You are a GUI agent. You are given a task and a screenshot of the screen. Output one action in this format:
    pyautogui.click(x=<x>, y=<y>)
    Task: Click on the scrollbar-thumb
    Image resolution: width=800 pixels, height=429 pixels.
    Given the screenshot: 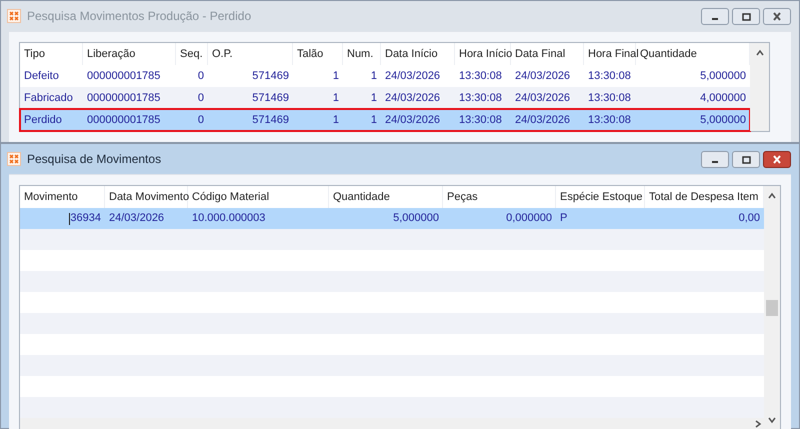 What is the action you would take?
    pyautogui.click(x=772, y=308)
    